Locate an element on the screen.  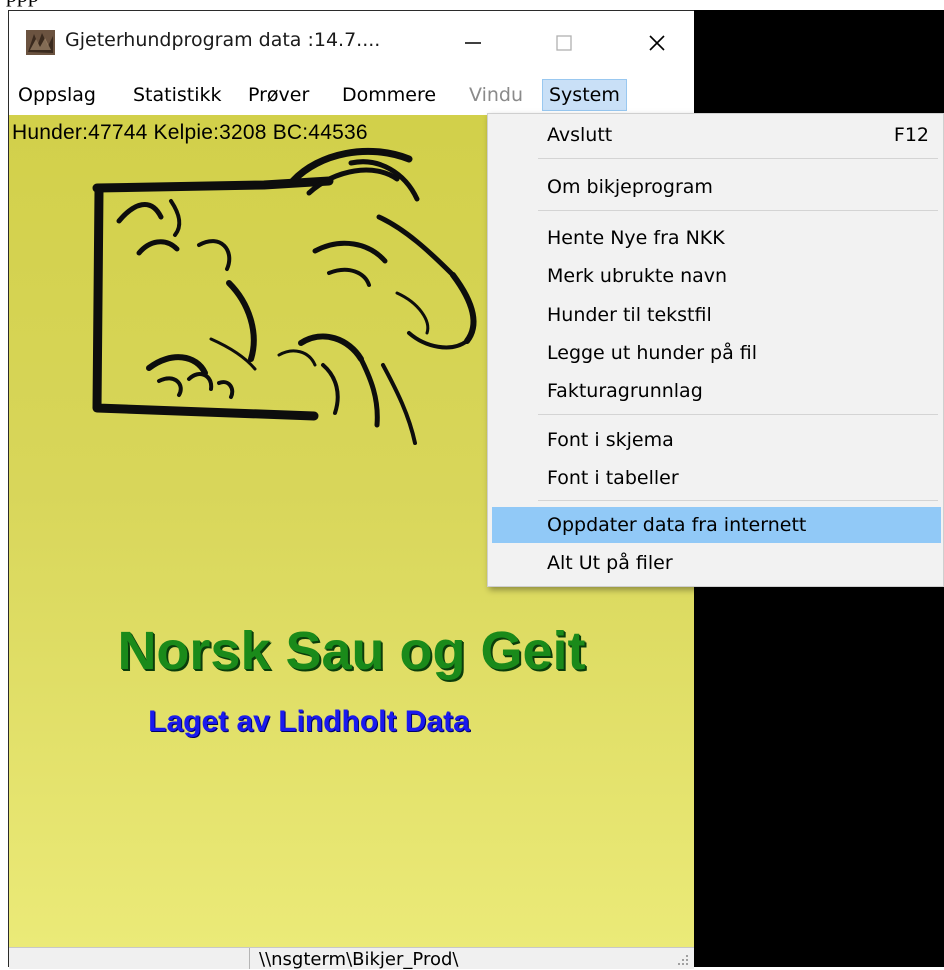
minimize-button is located at coordinates (473, 43).